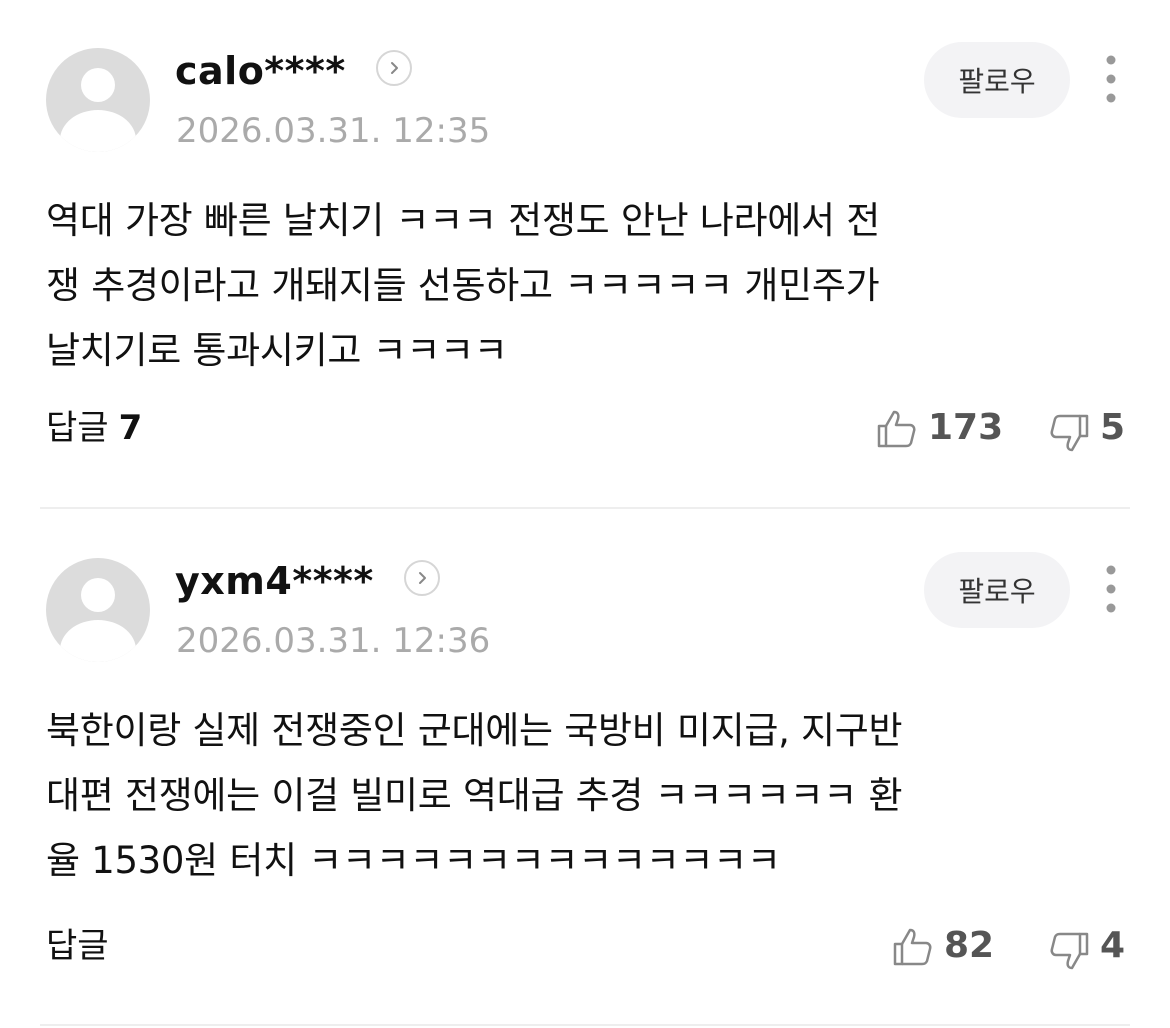 This screenshot has width=1170, height=1028. I want to click on comment-username: calo****, so click(260, 71).